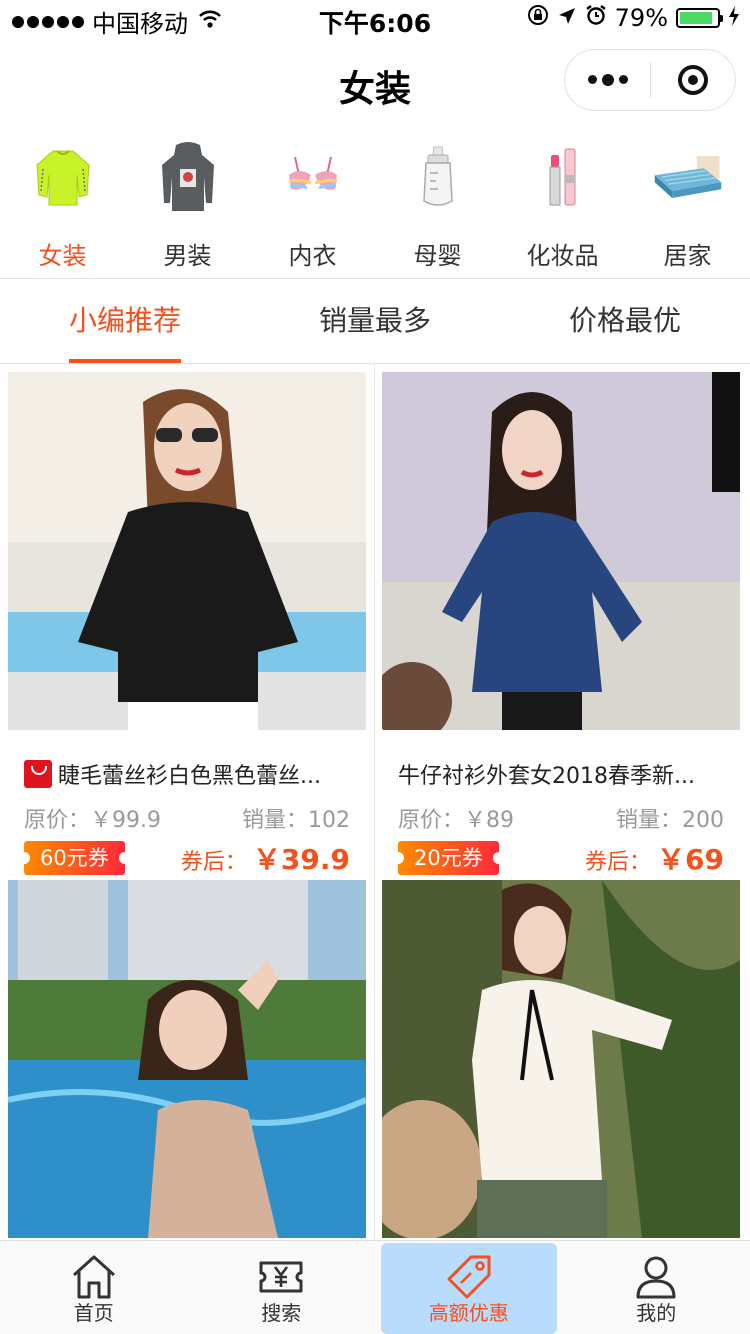 The height and width of the screenshot is (1334, 750). Describe the element at coordinates (688, 177) in the screenshot. I see `bed-icon` at that location.